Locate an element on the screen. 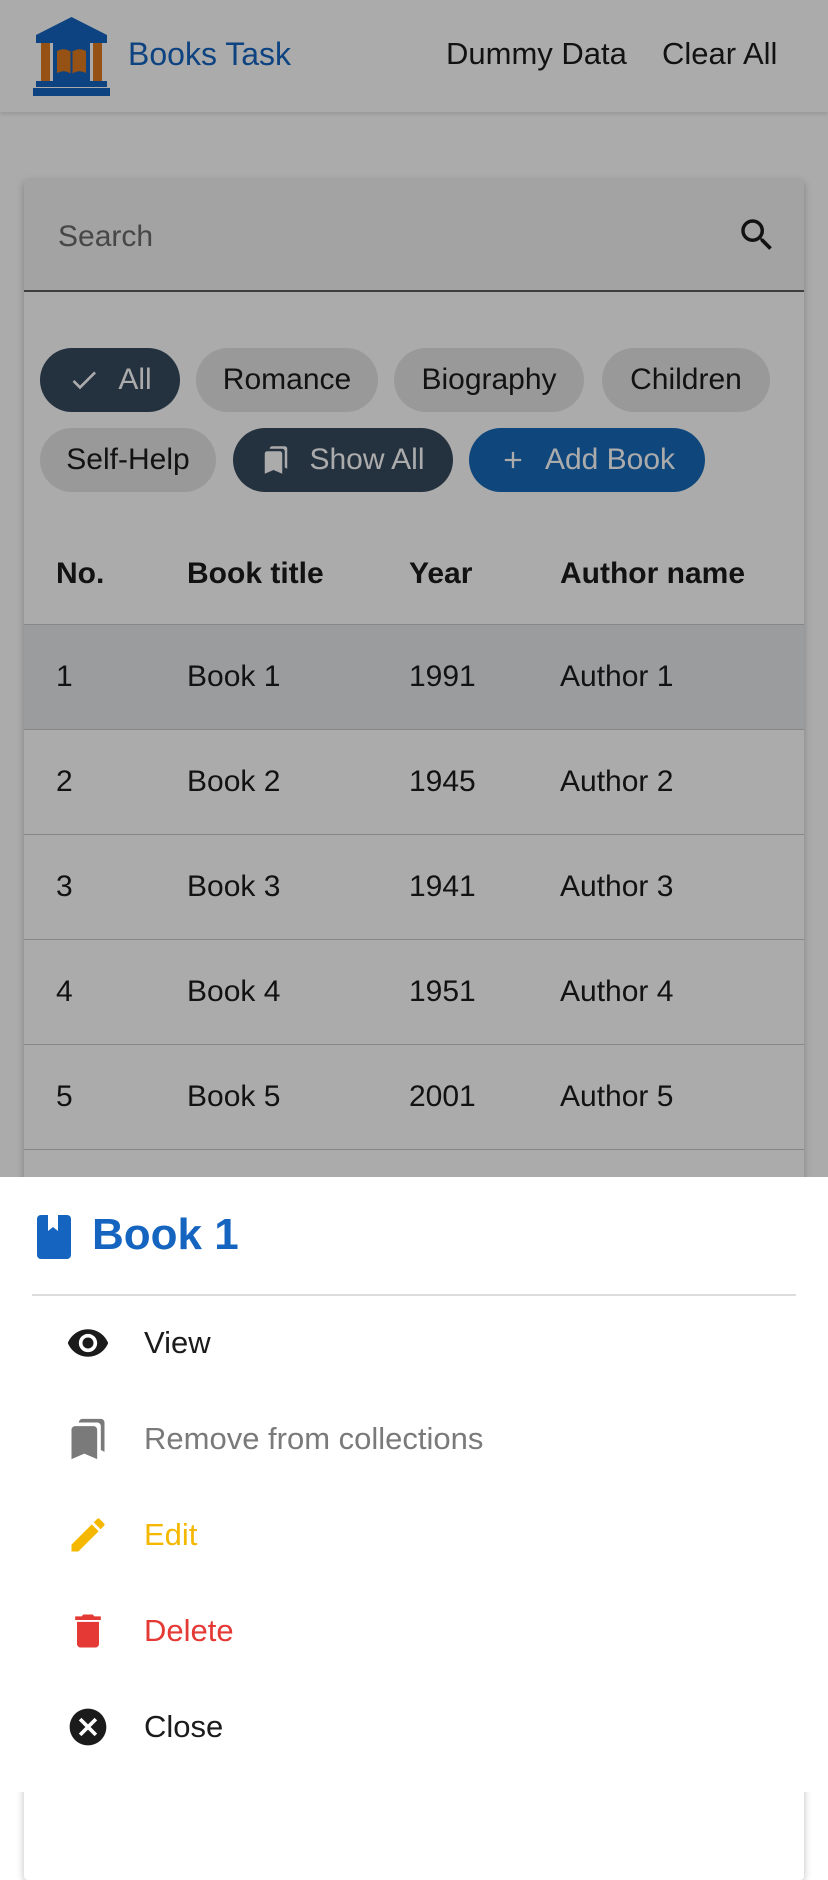 This screenshot has height=1880, width=828. remove-from-collections-menu-item: Remove from collections is located at coordinates (414, 1439).